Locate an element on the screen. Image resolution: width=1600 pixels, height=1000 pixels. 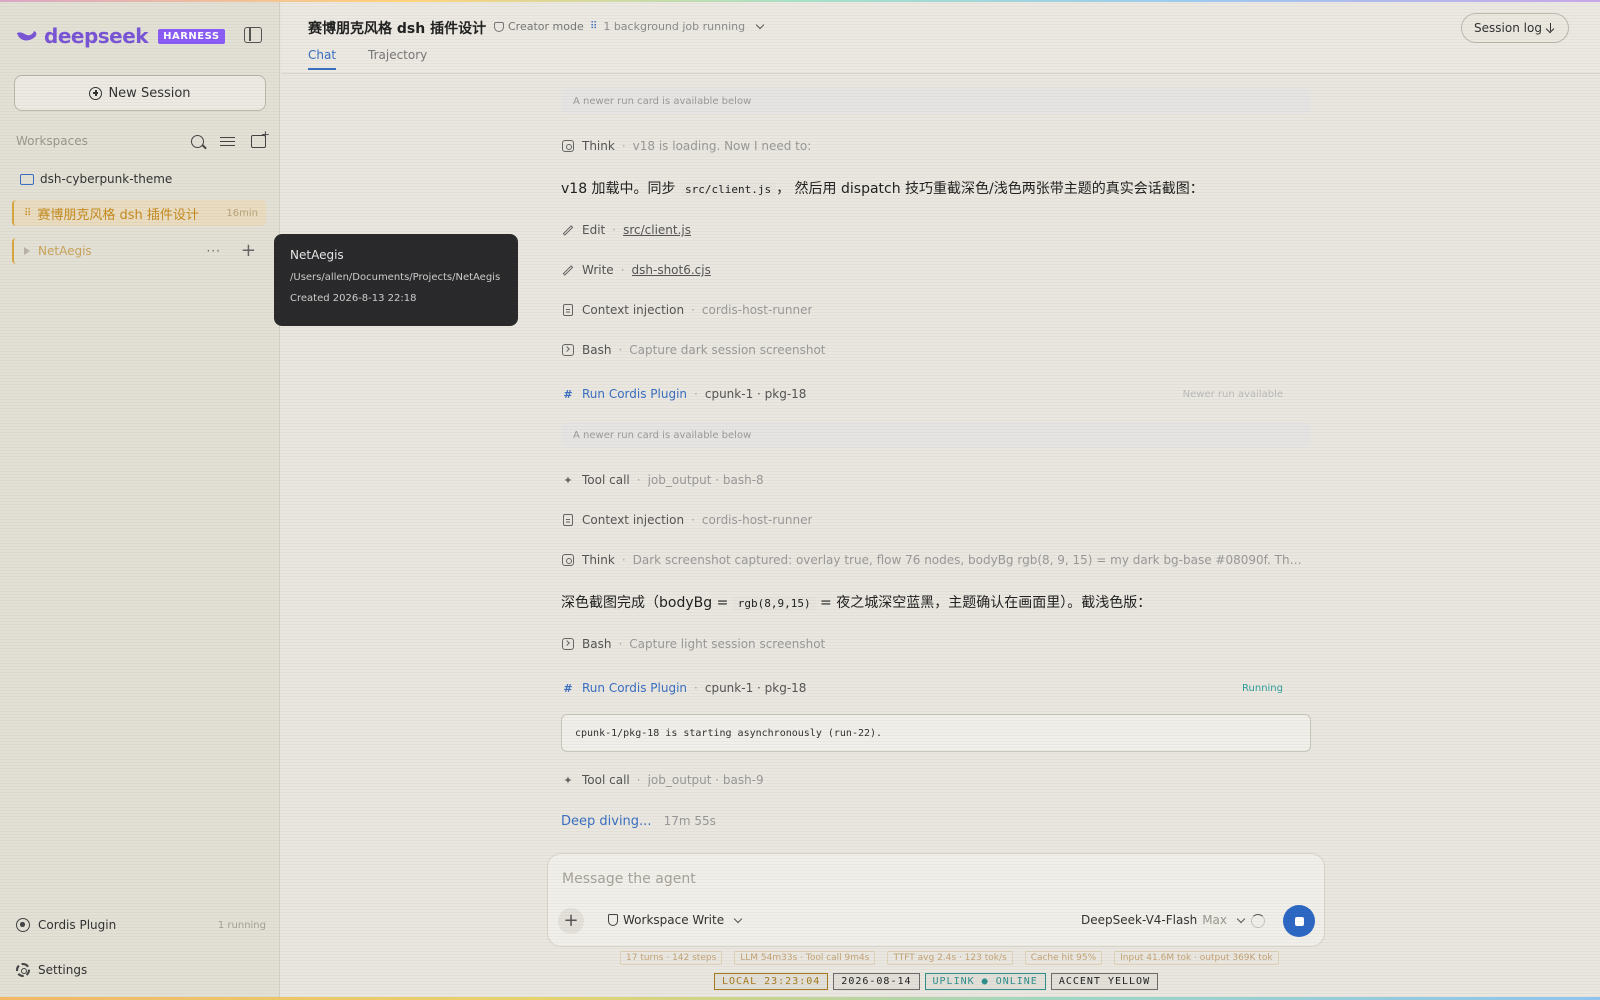
sidebar-toggle-icon is located at coordinates (253, 35).